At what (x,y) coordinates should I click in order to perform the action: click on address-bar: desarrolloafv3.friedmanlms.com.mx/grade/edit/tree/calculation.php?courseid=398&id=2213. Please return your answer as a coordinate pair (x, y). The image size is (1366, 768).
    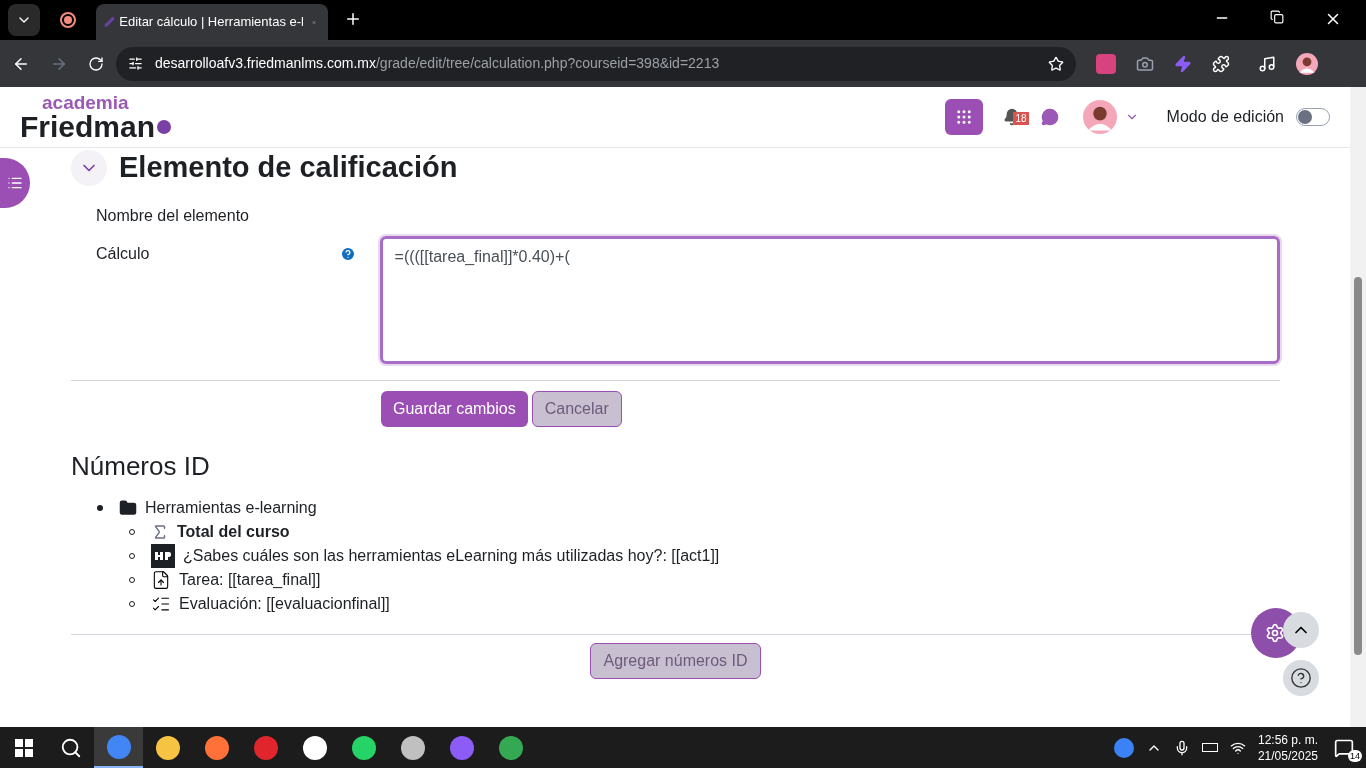
    Looking at the image, I should click on (596, 63).